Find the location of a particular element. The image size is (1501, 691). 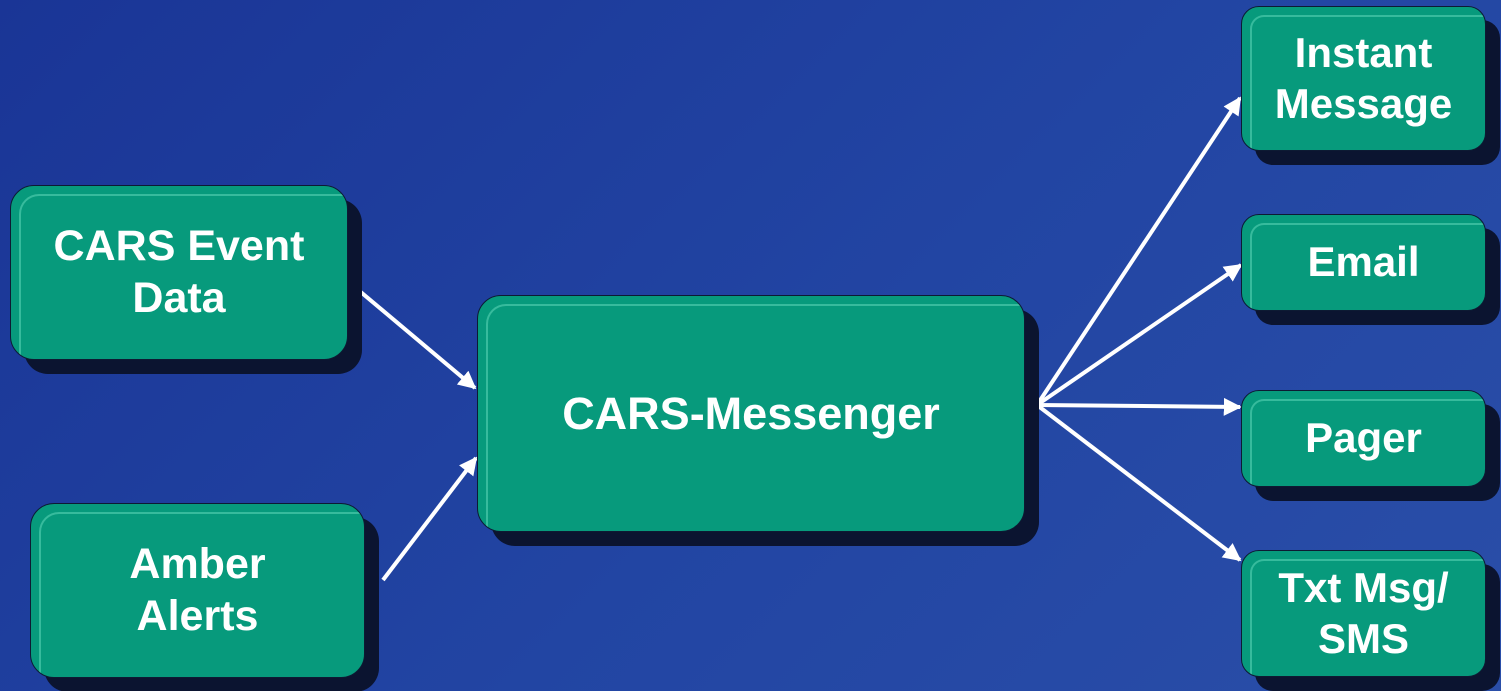

instant-message-label: Instant Message is located at coordinates (1363, 78).